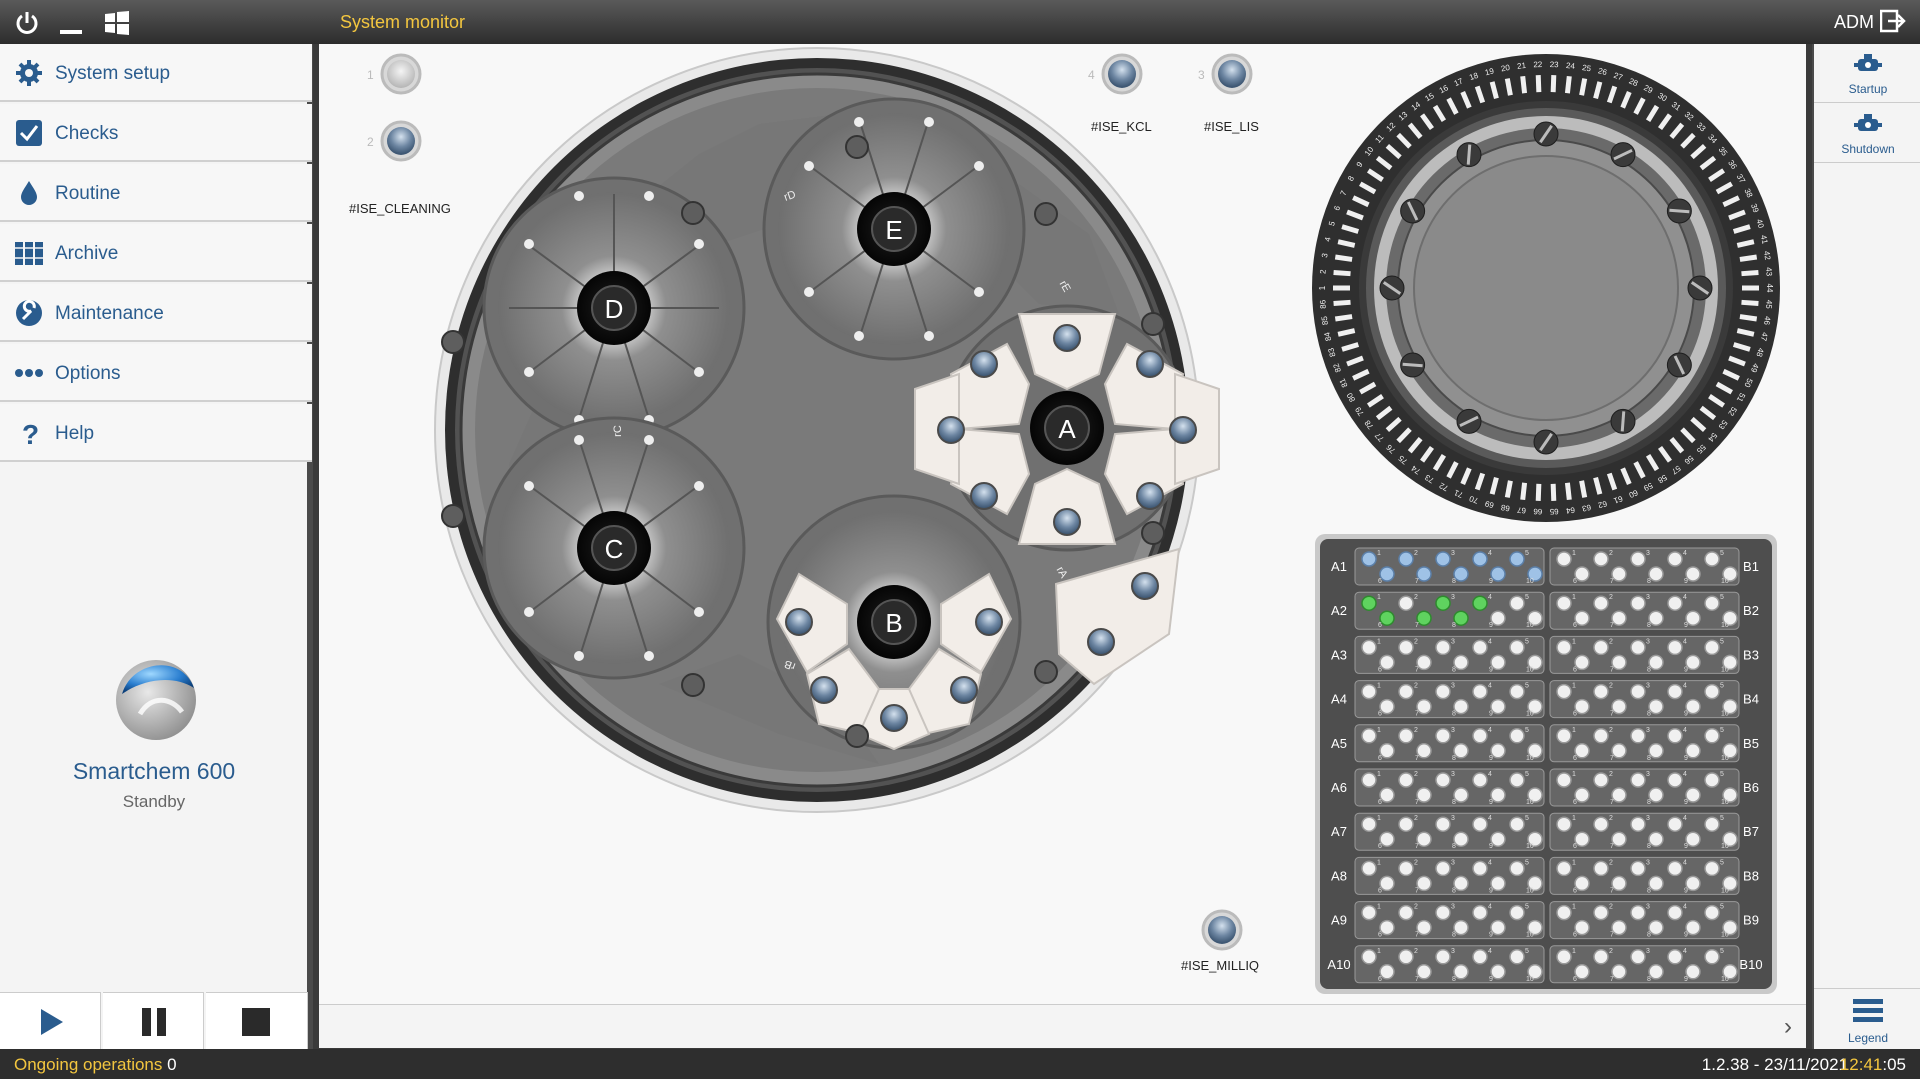 Image resolution: width=1920 pixels, height=1079 pixels. What do you see at coordinates (156, 73) in the screenshot?
I see `sidebar-item-system-setup: System setup` at bounding box center [156, 73].